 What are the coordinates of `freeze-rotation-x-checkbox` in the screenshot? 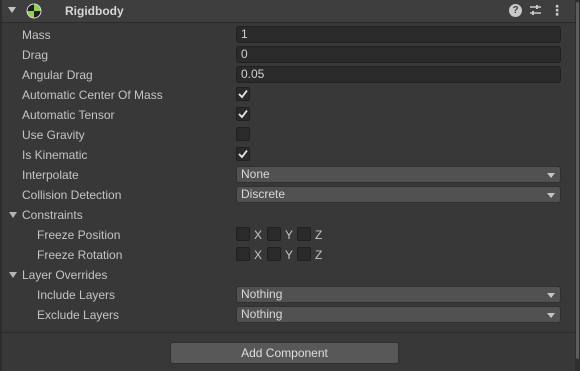 It's located at (243, 254).